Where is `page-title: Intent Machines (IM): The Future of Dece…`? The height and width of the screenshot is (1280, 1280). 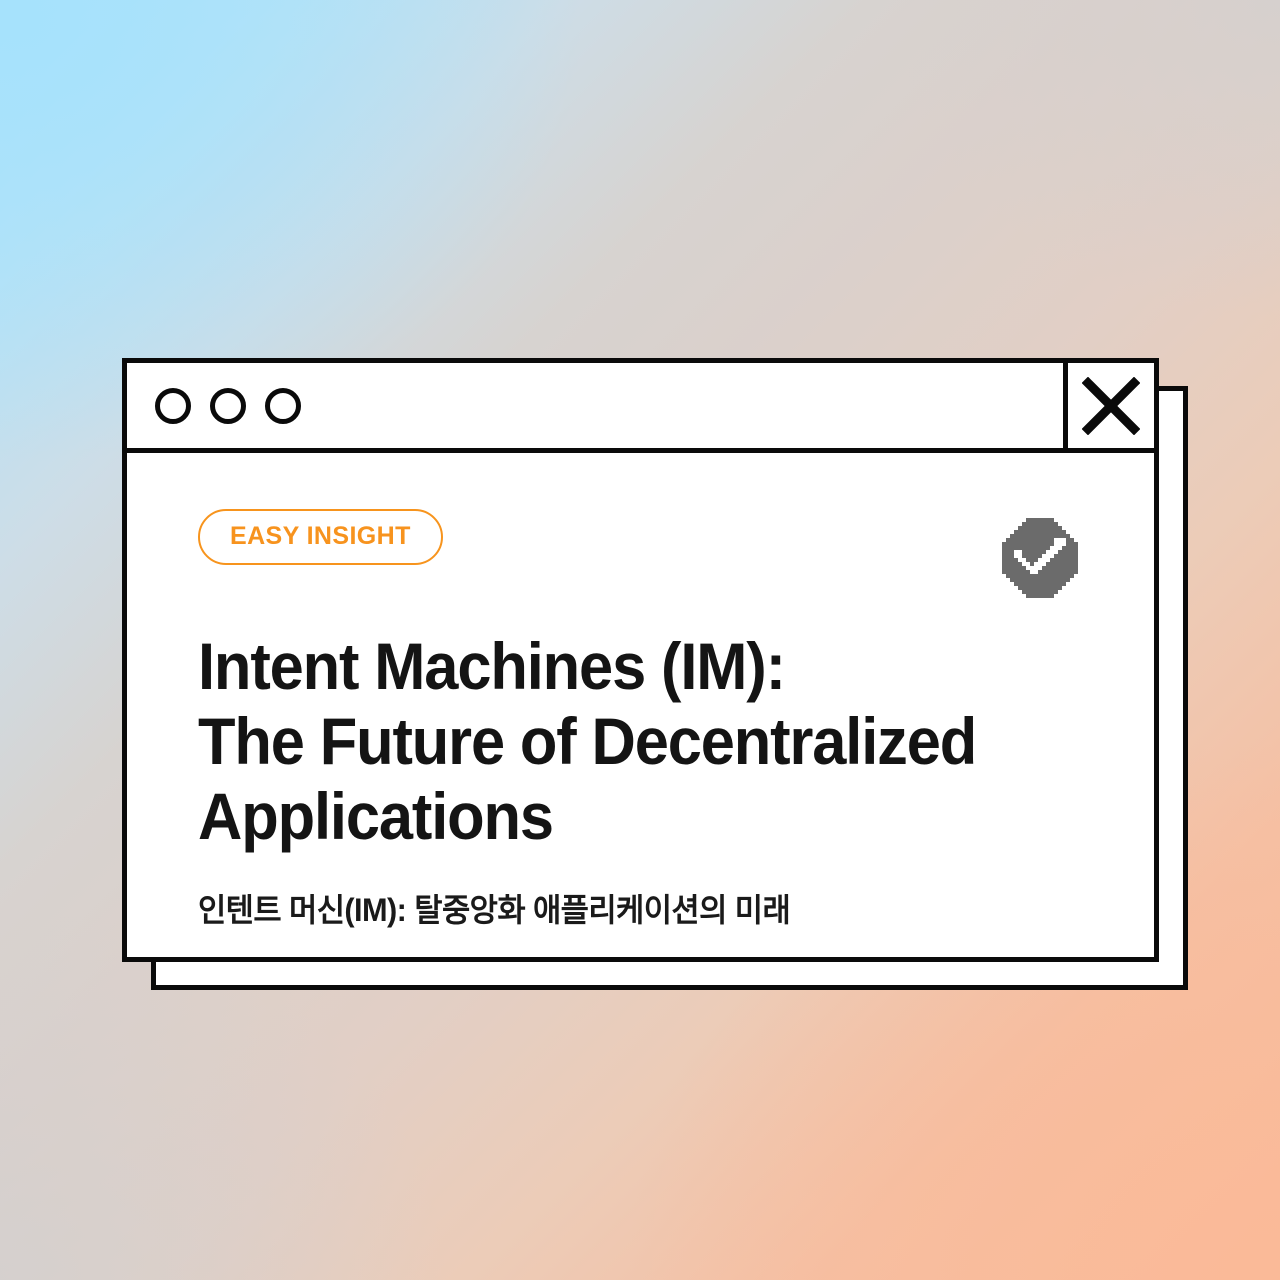
page-title: Intent Machines (IM): The Future of Dece… is located at coordinates (587, 741).